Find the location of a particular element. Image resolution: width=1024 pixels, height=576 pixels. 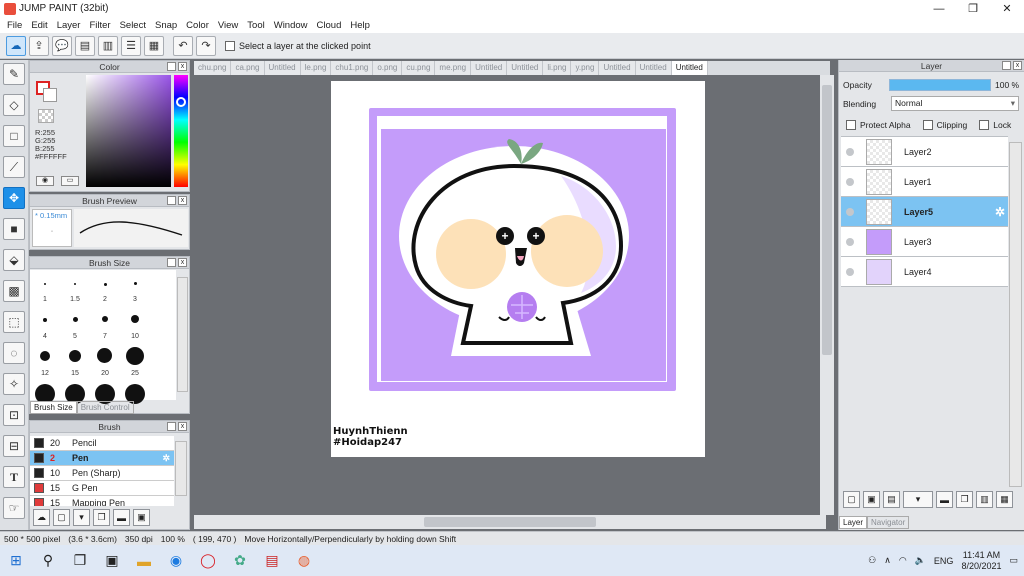

network-icon: ◠ is located at coordinates (903, 560).